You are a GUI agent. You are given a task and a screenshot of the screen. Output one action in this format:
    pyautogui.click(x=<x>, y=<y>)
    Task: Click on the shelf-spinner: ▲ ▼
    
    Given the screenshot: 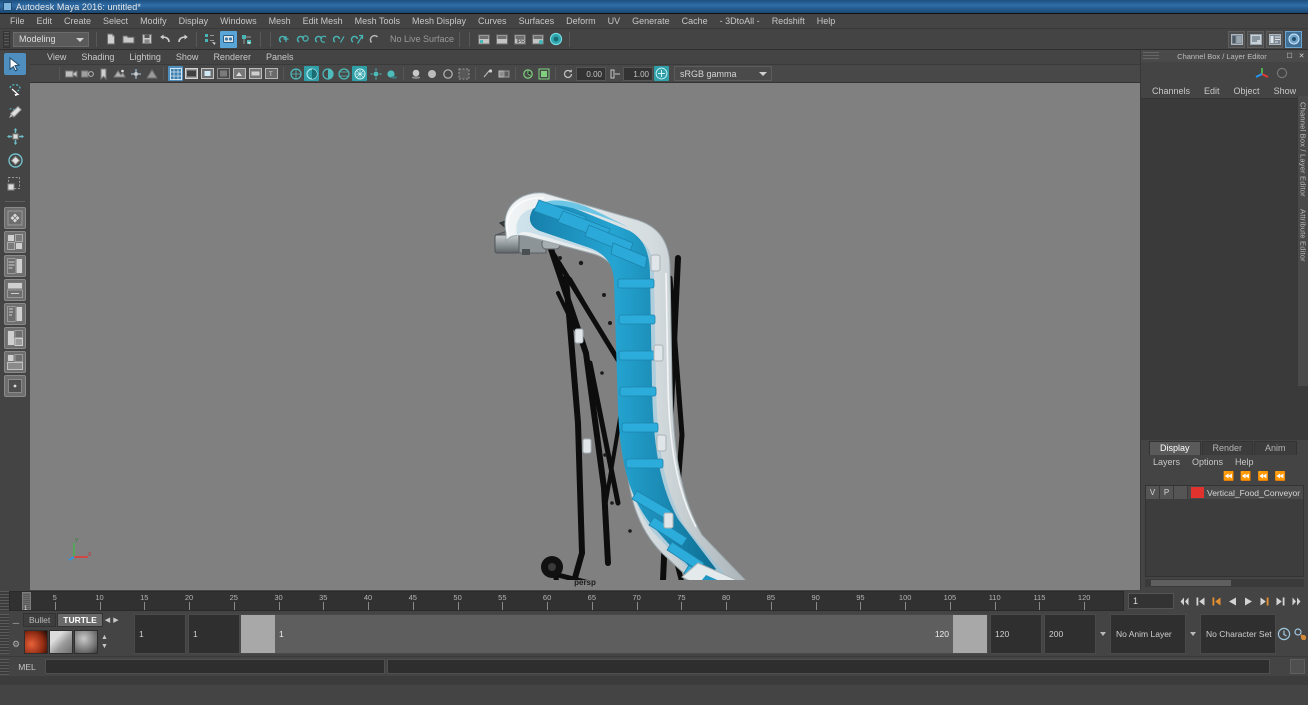 What is the action you would take?
    pyautogui.click(x=104, y=642)
    